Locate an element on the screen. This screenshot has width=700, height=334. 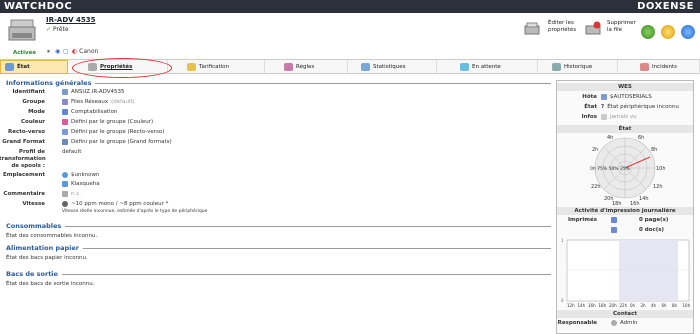
info-icon is located at coordinates (604, 117).